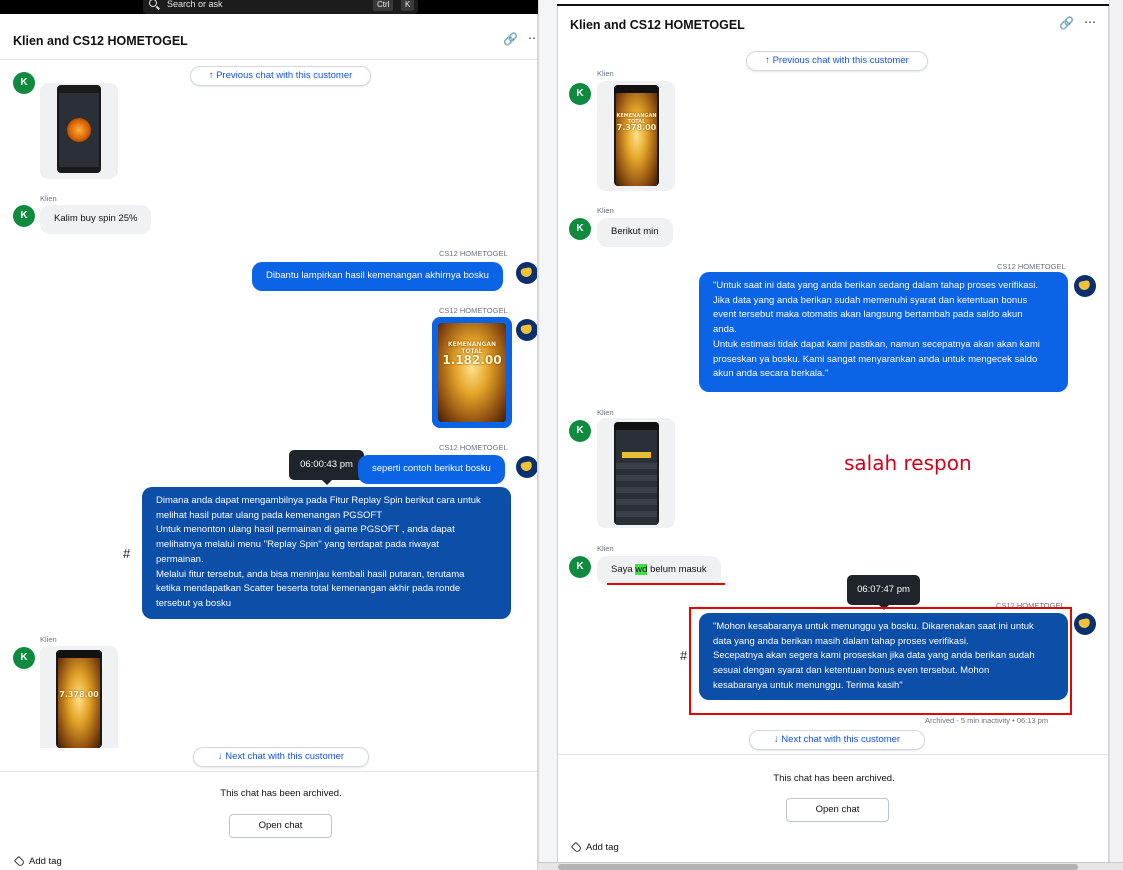 This screenshot has height=870, width=1123. I want to click on scrollbar-thumb, so click(818, 867).